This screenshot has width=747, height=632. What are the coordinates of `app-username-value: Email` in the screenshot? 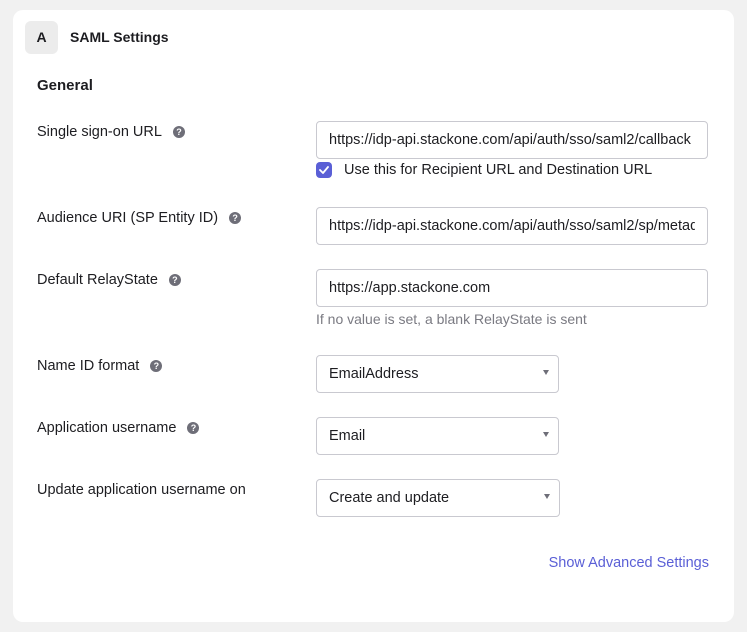 It's located at (347, 436).